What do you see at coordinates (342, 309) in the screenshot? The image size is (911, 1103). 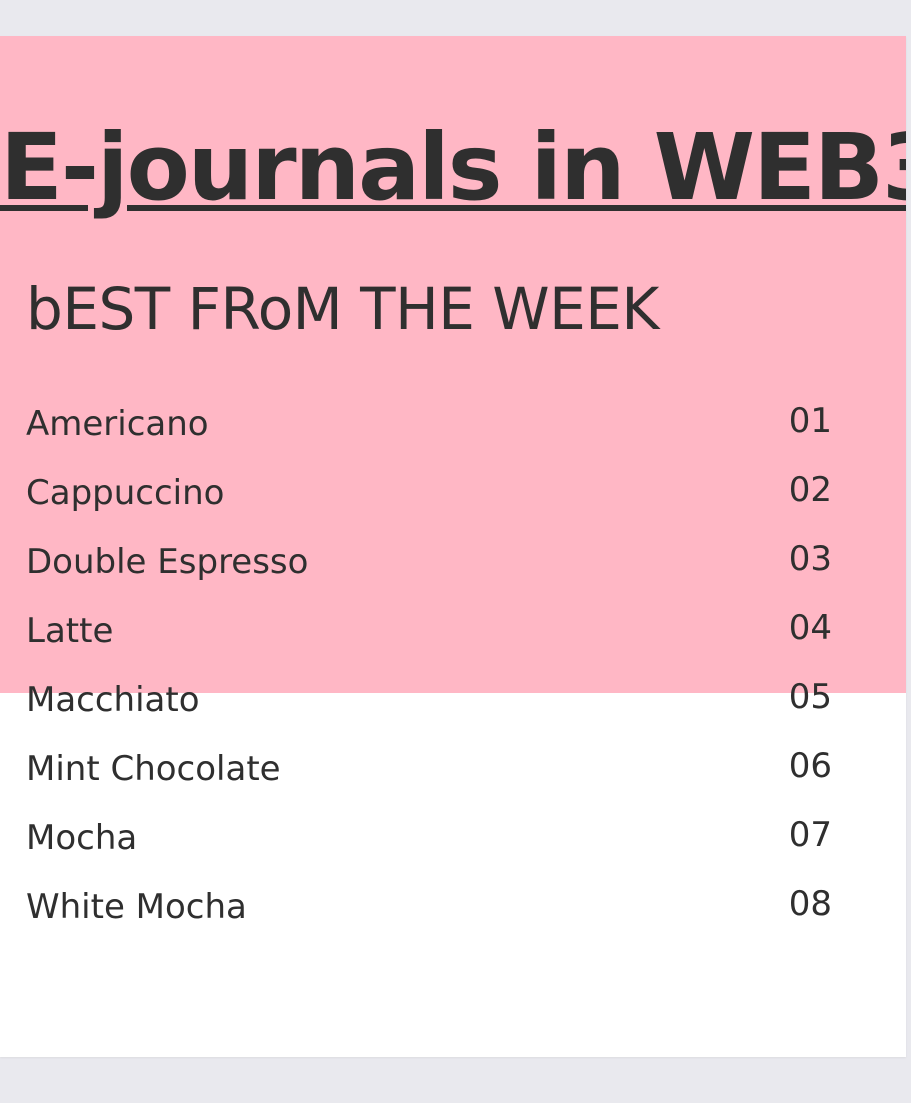 I see `section-subtitle: bEST FRoM THE WEEK` at bounding box center [342, 309].